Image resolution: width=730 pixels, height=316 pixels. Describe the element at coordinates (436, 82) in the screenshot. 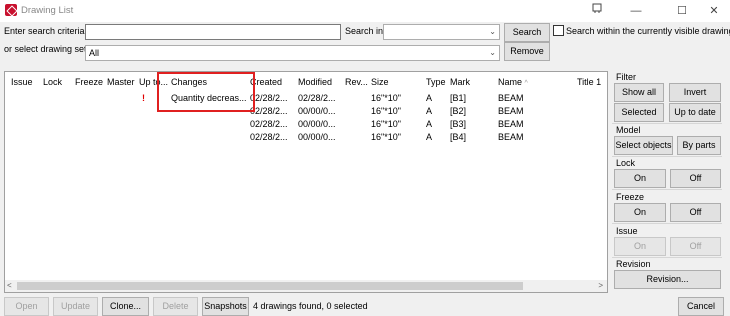

I see `col-header-type: Type` at that location.